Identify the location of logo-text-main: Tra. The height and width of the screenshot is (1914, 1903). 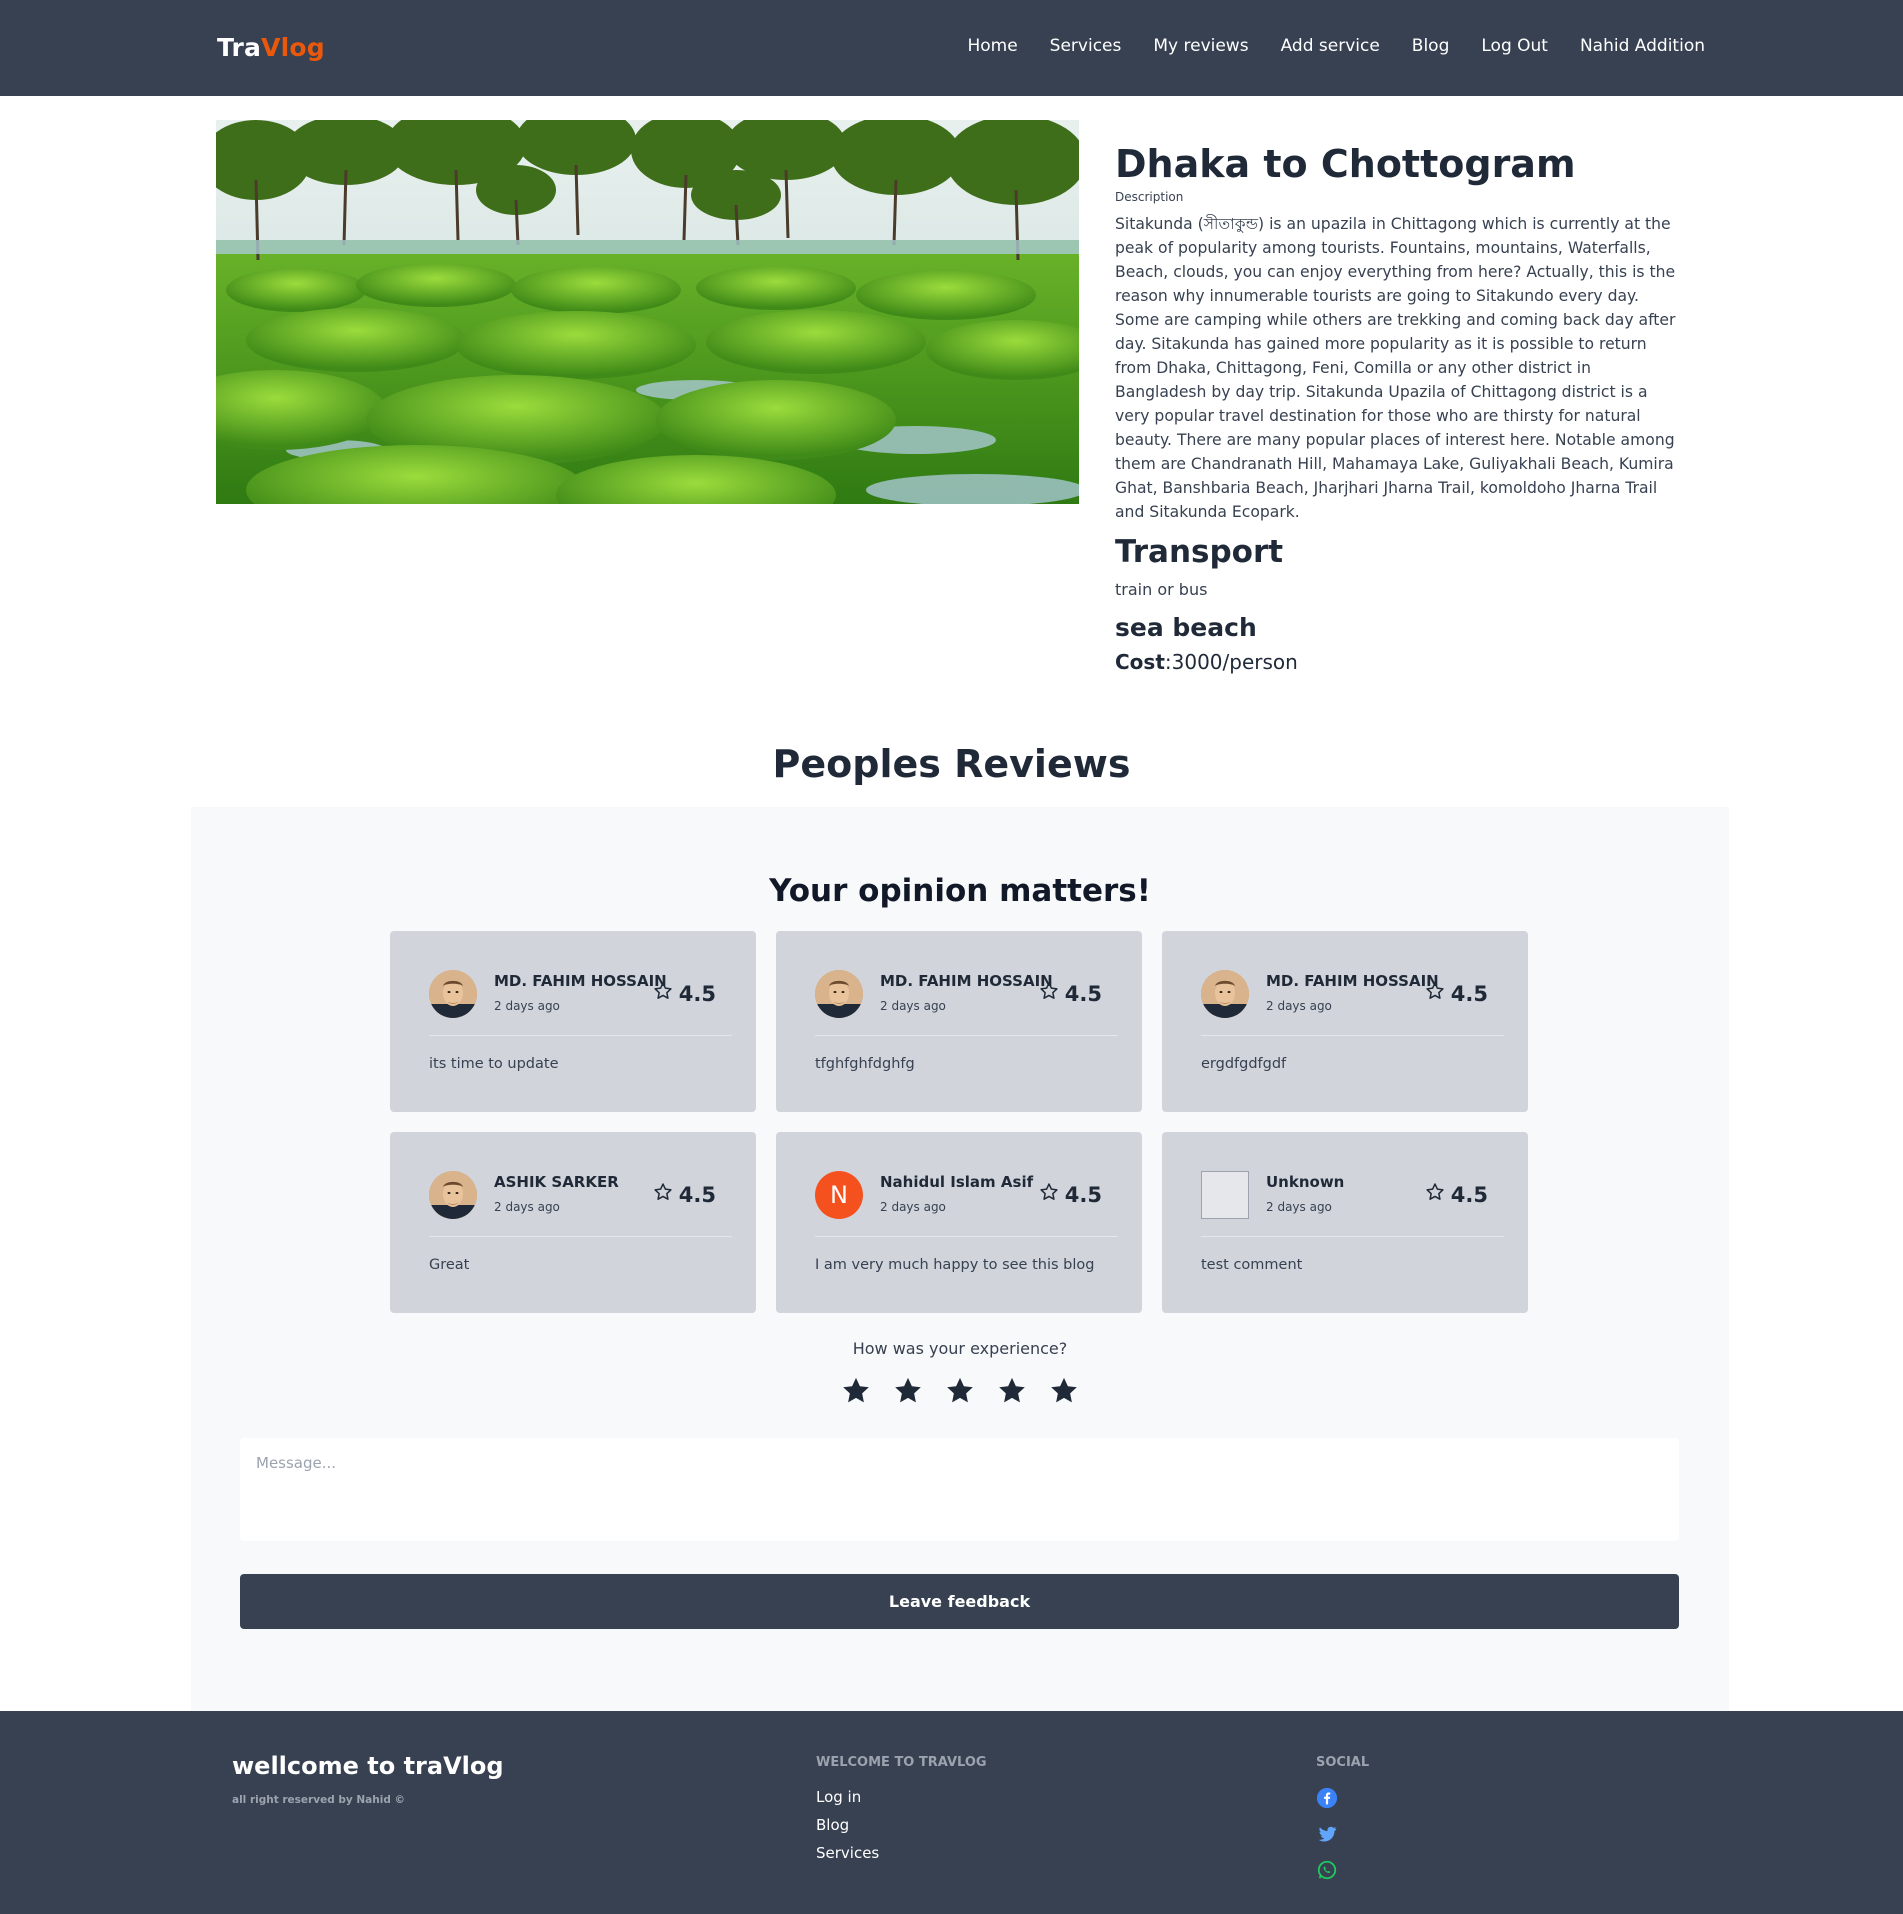
(239, 47).